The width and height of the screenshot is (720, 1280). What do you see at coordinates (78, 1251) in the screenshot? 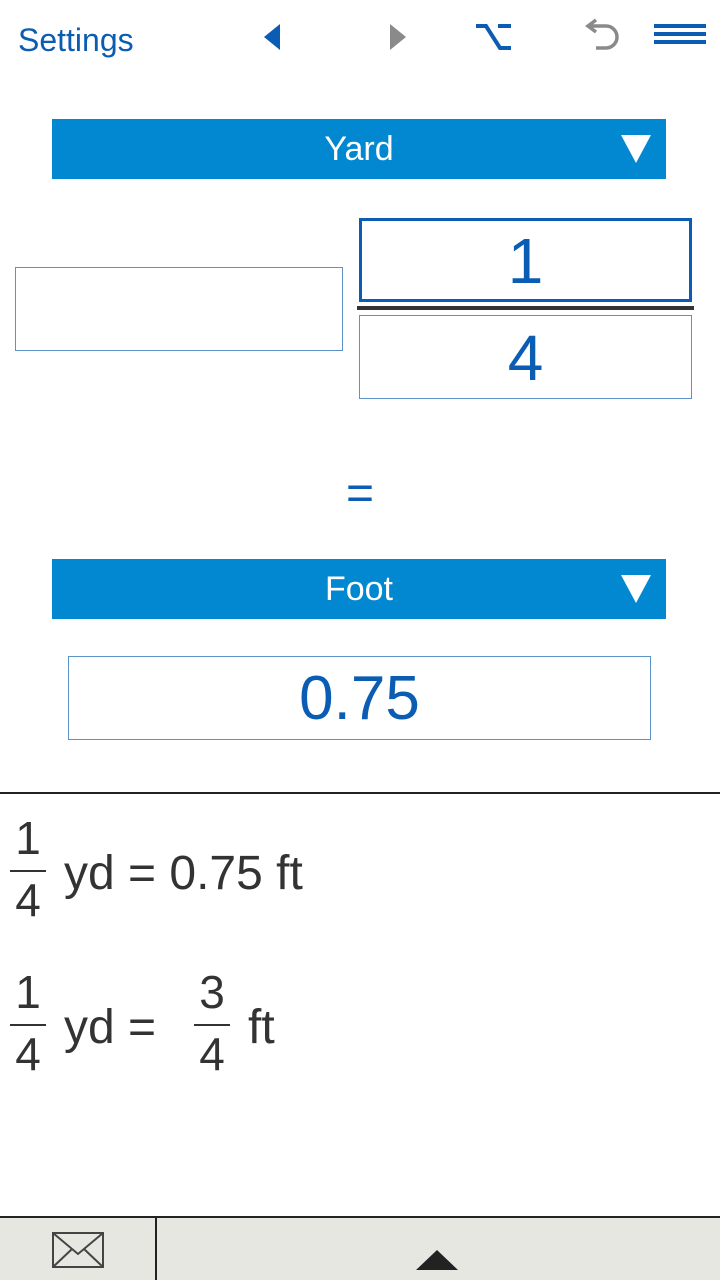
I see `mail-icon` at bounding box center [78, 1251].